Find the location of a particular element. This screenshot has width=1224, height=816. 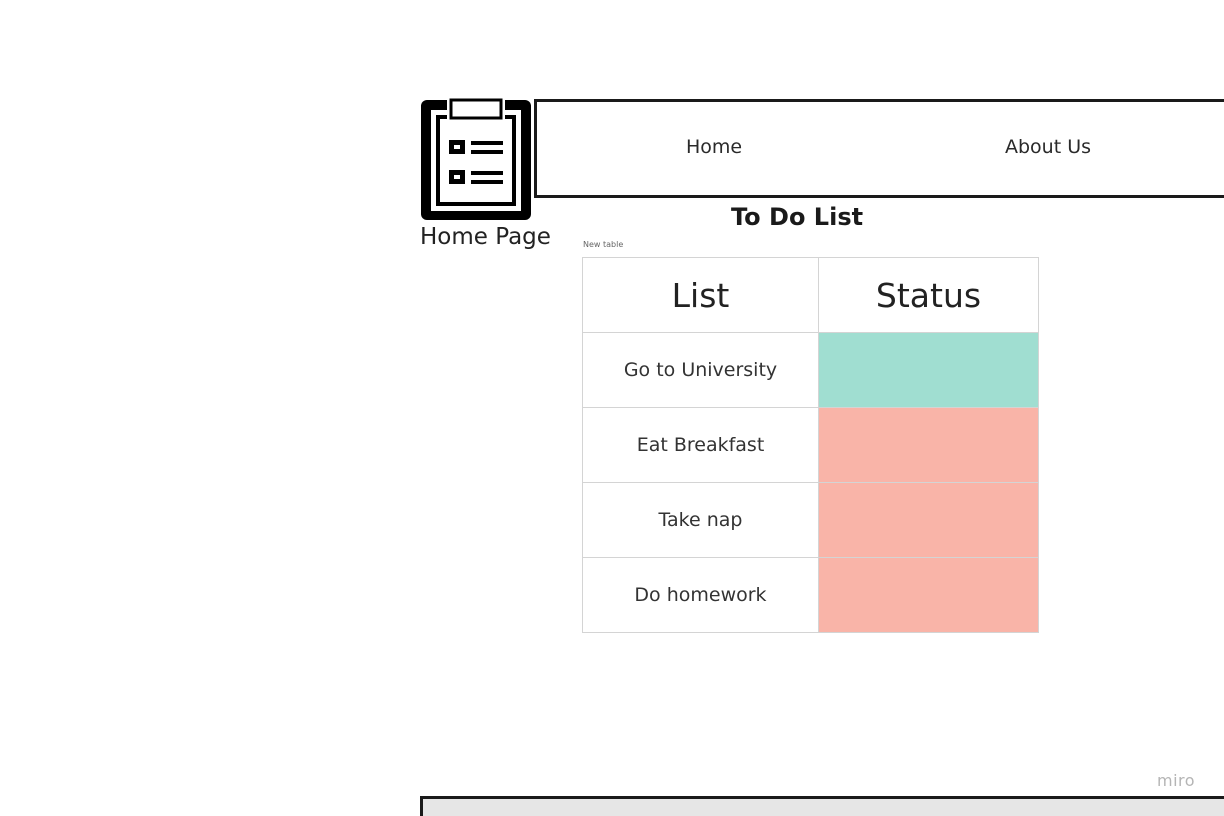

nav-about-us-link: About Us is located at coordinates (1048, 147).